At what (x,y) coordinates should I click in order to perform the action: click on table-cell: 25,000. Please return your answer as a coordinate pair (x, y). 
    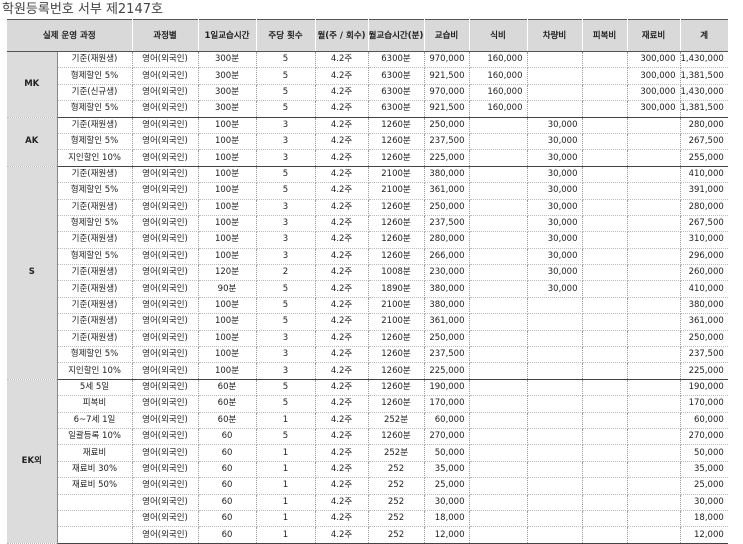
    Looking at the image, I should click on (447, 486).